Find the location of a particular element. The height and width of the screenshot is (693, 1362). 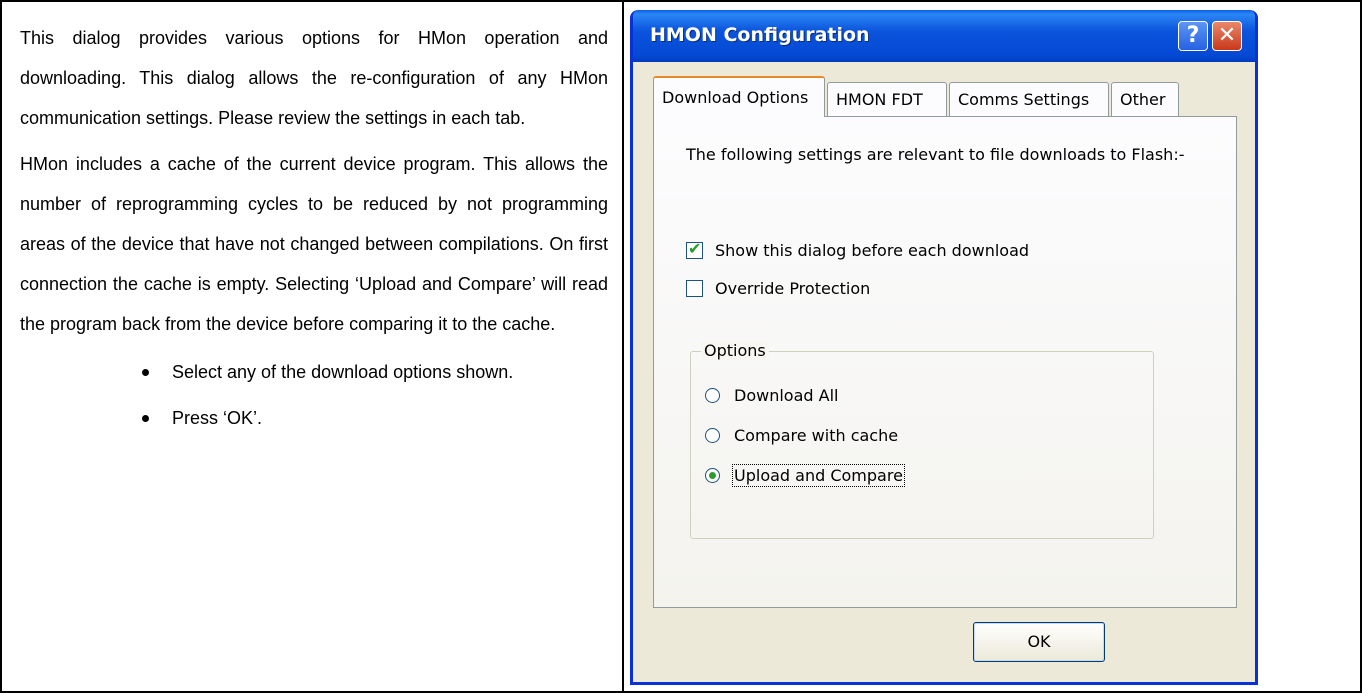

ok-button: OK is located at coordinates (1039, 642).